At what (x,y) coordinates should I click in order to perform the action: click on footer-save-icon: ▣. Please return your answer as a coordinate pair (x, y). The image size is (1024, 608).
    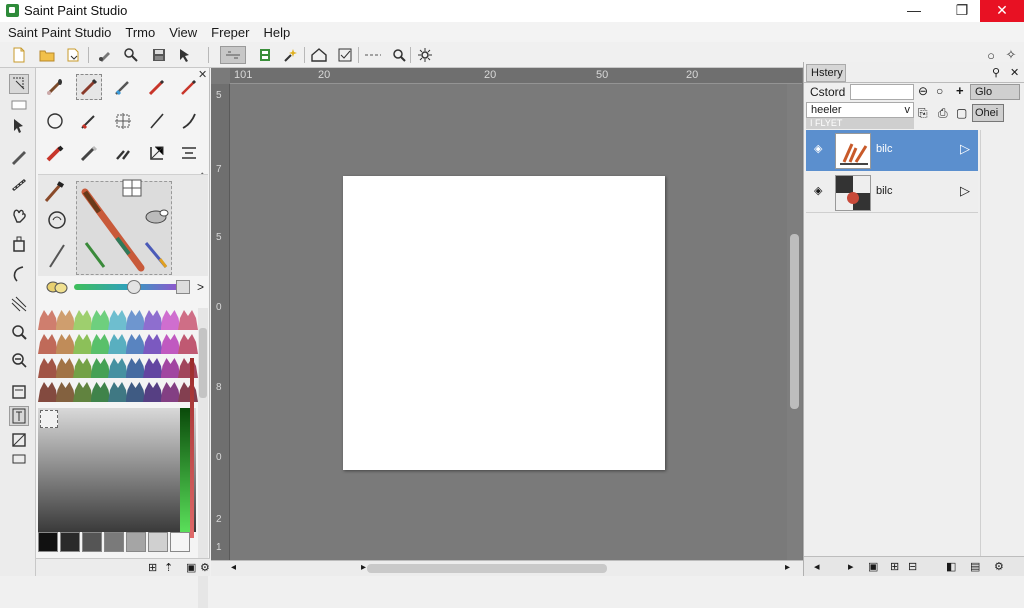
    Looking at the image, I should click on (191, 567).